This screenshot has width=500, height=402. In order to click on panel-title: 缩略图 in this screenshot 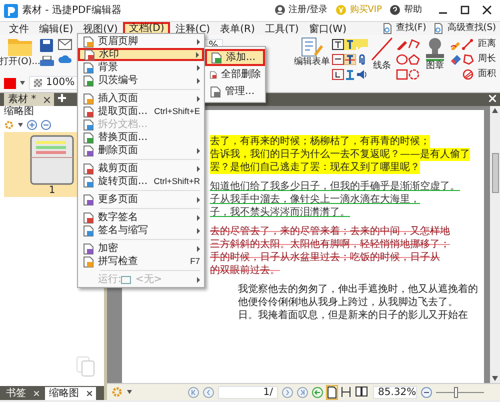, I will do `click(19, 111)`.